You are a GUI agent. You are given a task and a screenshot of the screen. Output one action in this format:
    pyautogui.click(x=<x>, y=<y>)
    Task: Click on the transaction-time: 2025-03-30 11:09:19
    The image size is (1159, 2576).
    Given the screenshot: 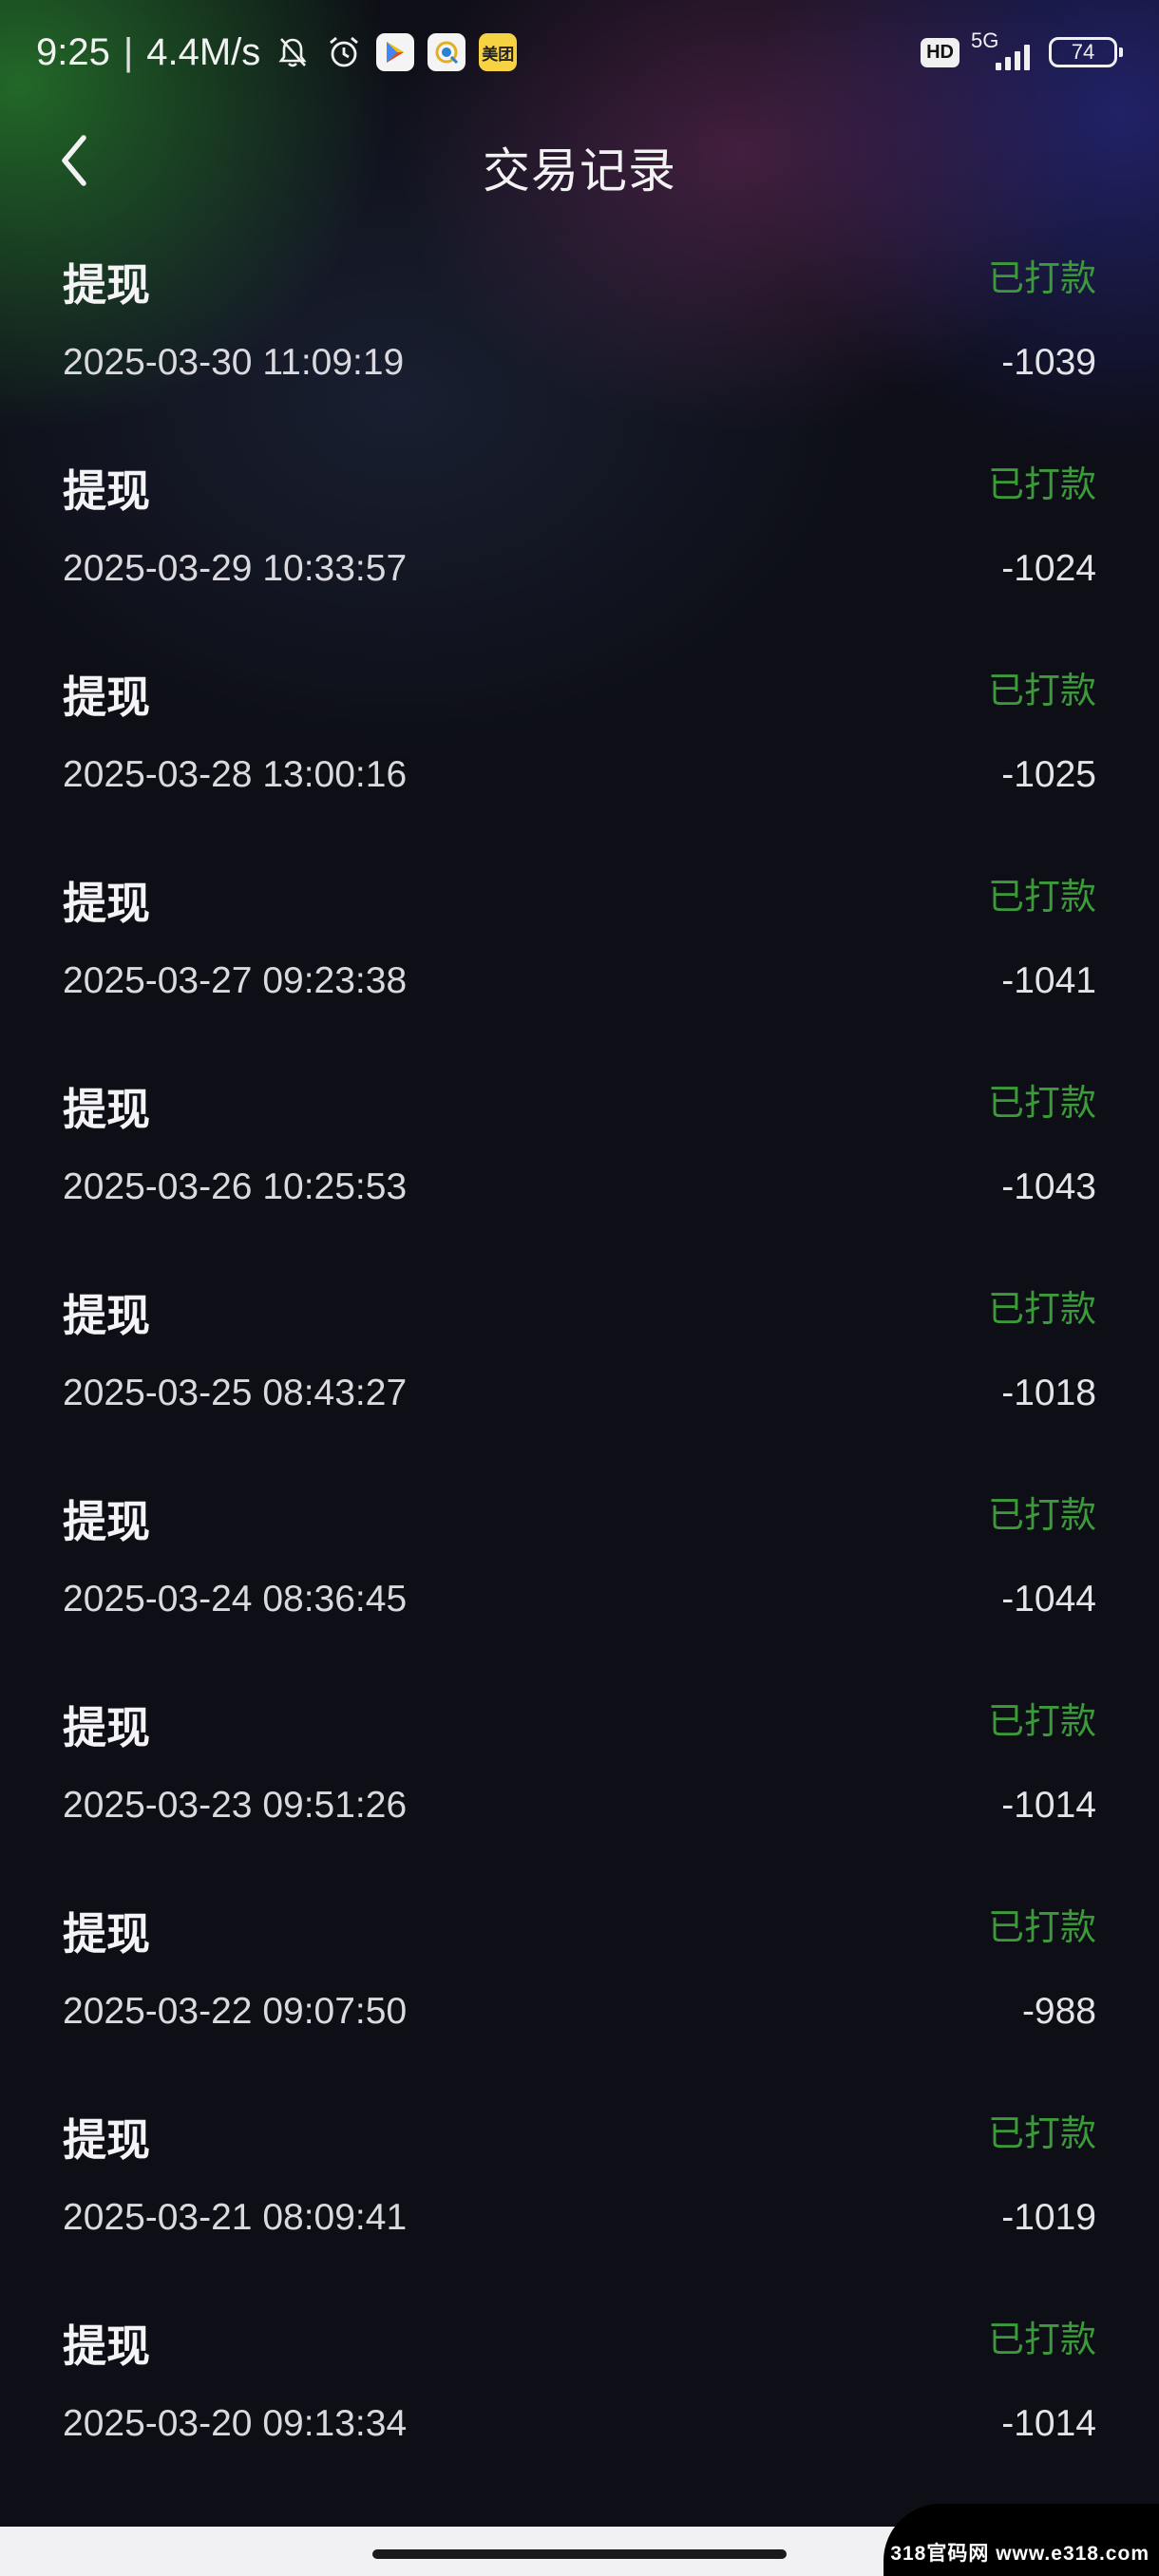 What is the action you would take?
    pyautogui.click(x=234, y=362)
    